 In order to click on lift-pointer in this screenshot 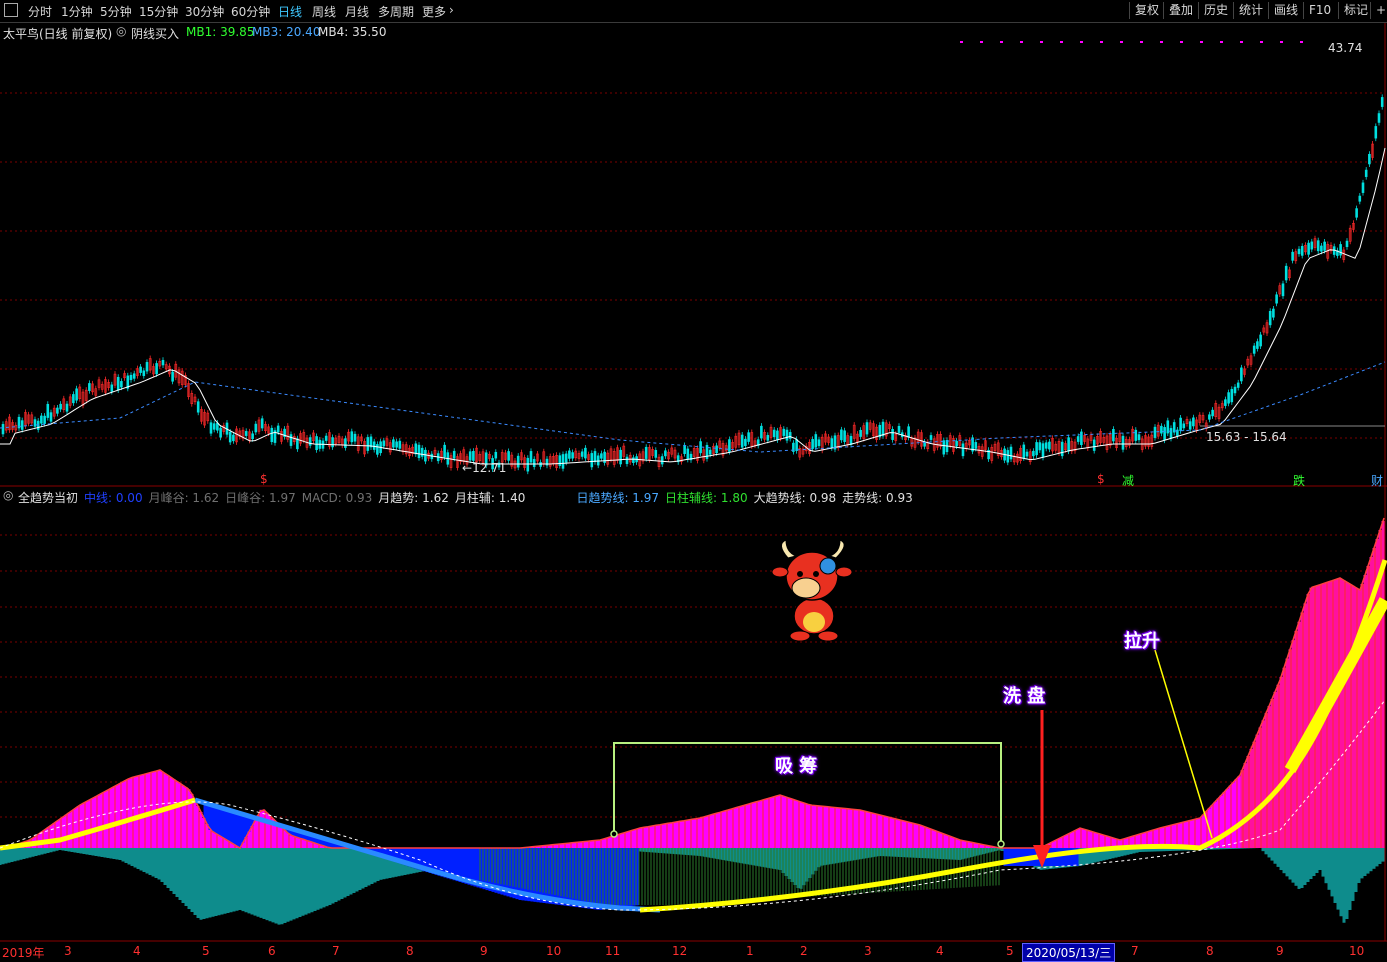, I will do `click(1183, 744)`.